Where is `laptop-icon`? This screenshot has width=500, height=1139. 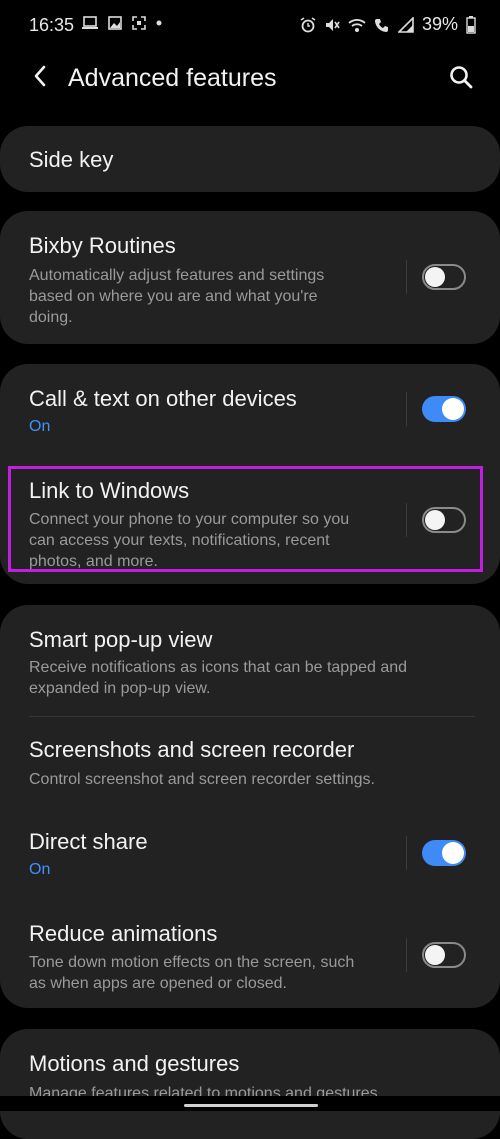 laptop-icon is located at coordinates (90, 22).